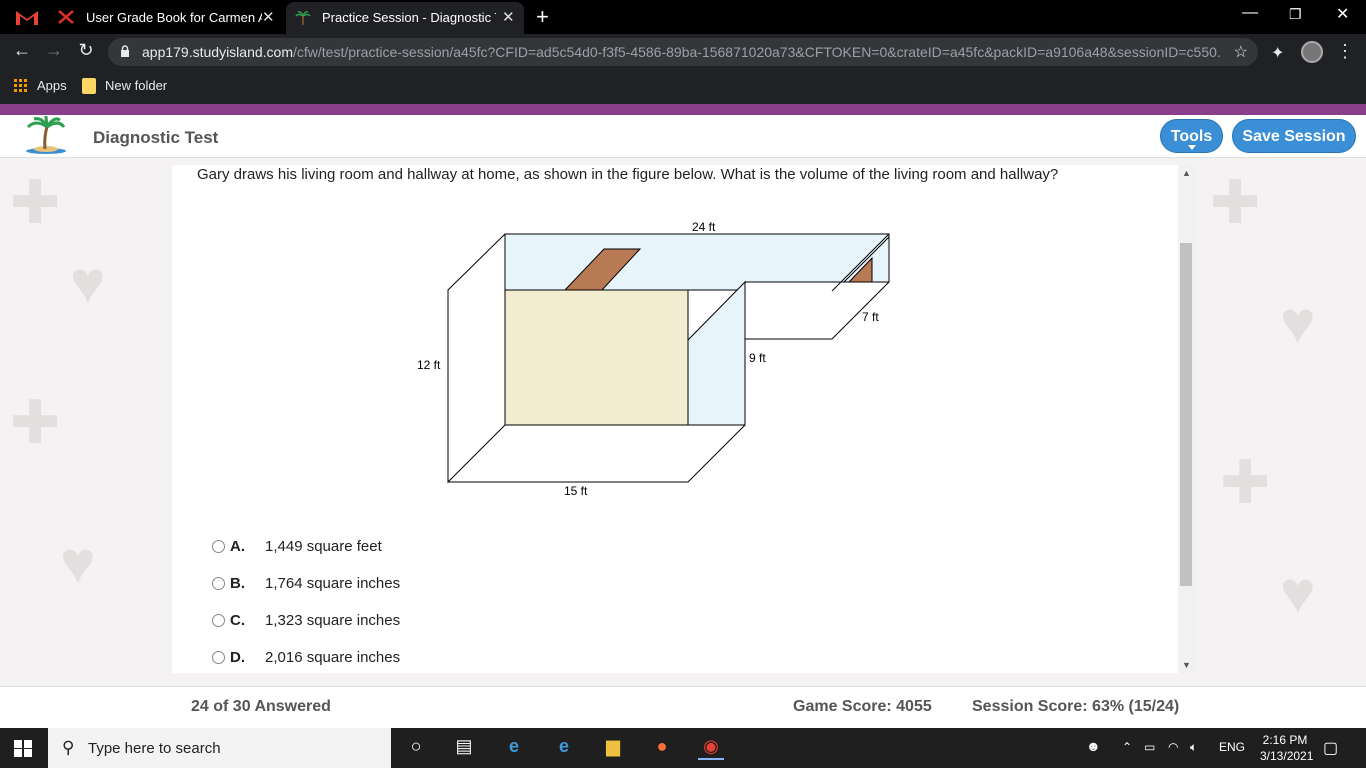 This screenshot has width=1366, height=768. Describe the element at coordinates (1076, 706) in the screenshot. I see `session-score: Session Score: 63% (15/24)` at that location.